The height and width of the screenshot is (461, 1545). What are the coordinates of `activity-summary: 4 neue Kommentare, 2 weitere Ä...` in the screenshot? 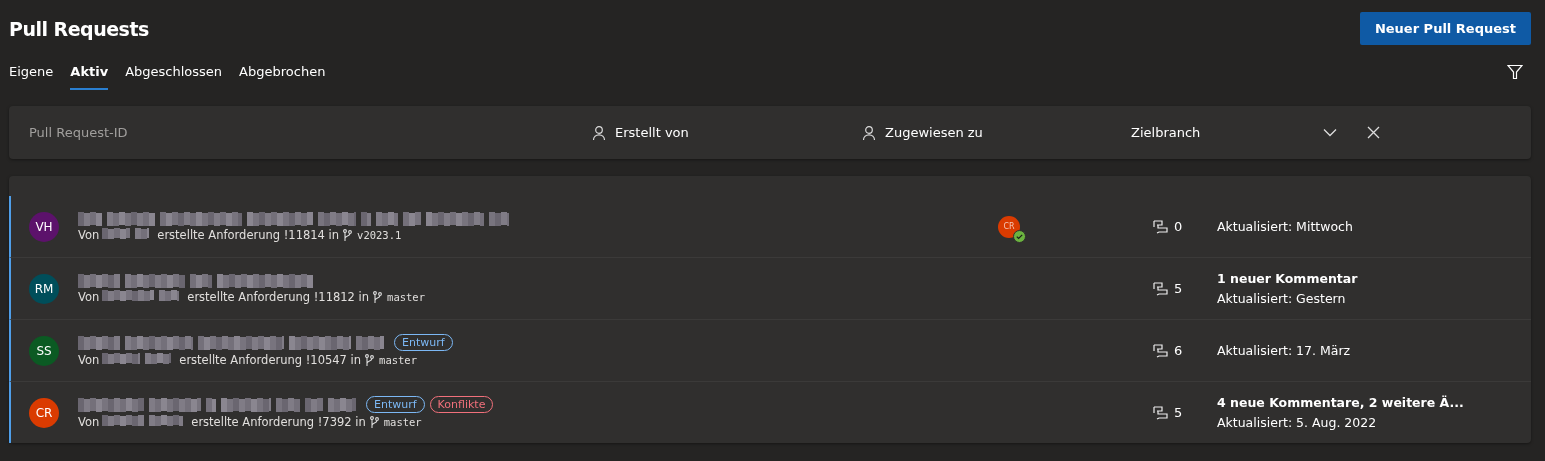 It's located at (1340, 402).